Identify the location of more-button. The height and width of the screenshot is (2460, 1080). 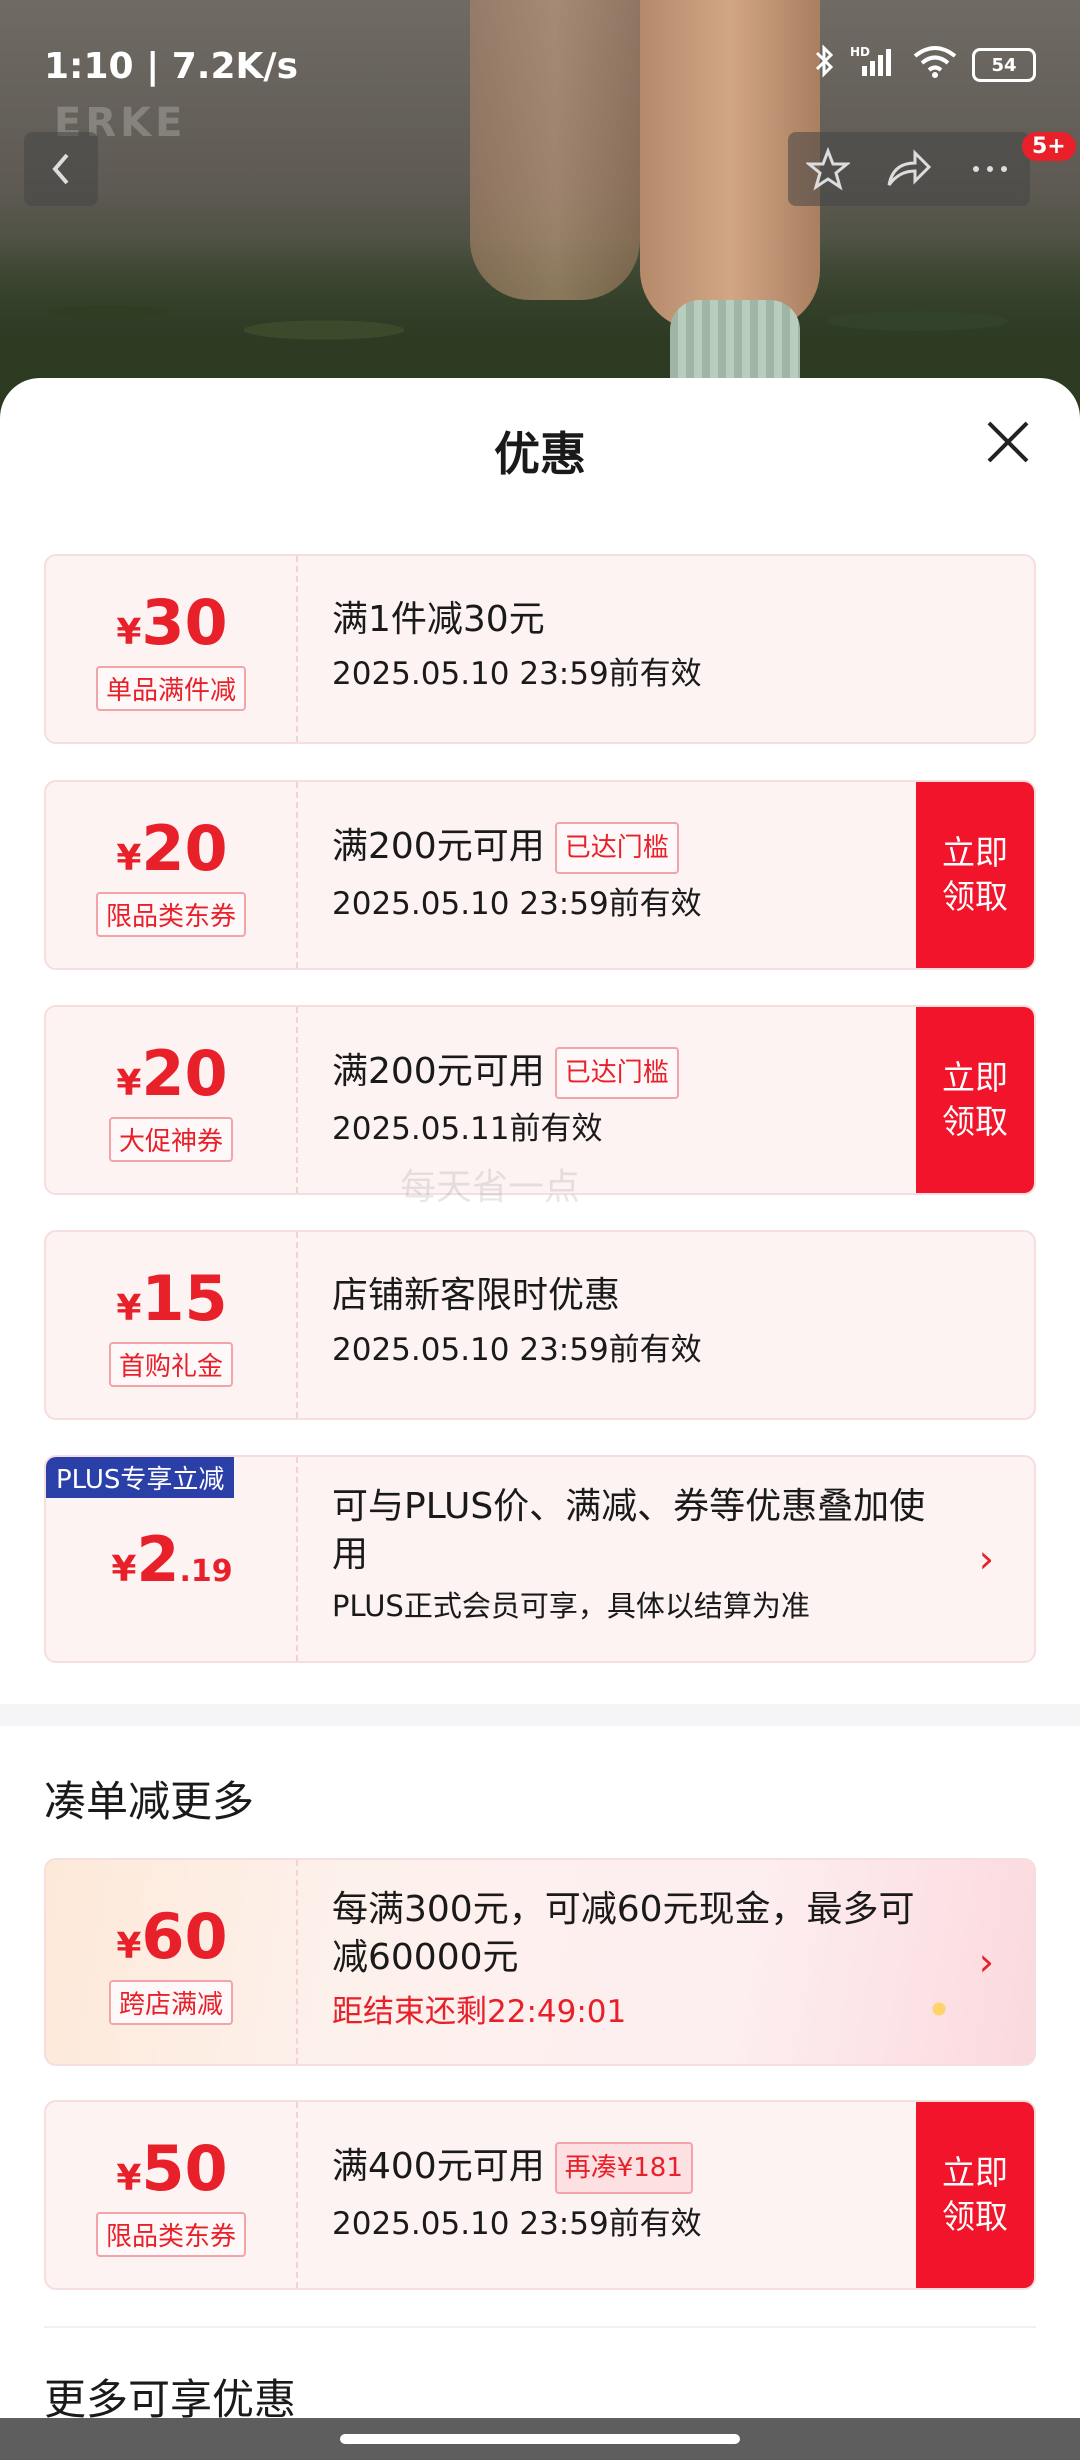
(990, 169).